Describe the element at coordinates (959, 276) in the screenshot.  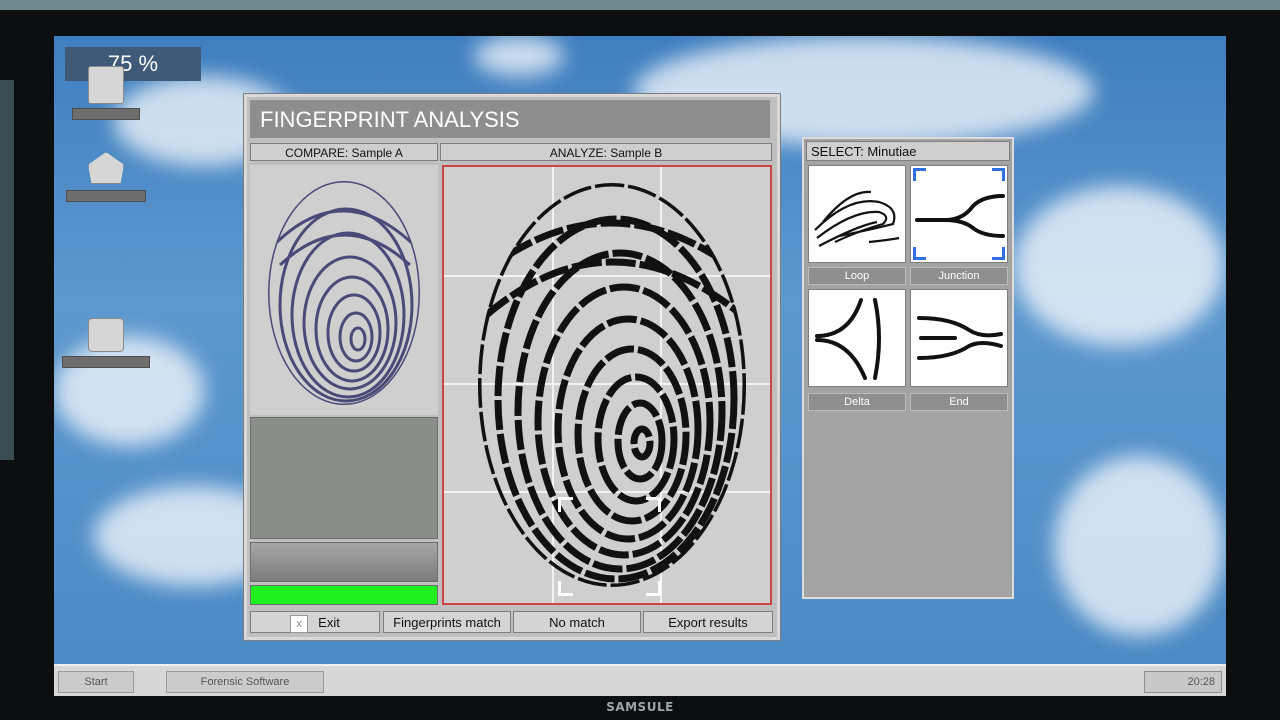
I see `minutia-label-junction: Junction` at that location.